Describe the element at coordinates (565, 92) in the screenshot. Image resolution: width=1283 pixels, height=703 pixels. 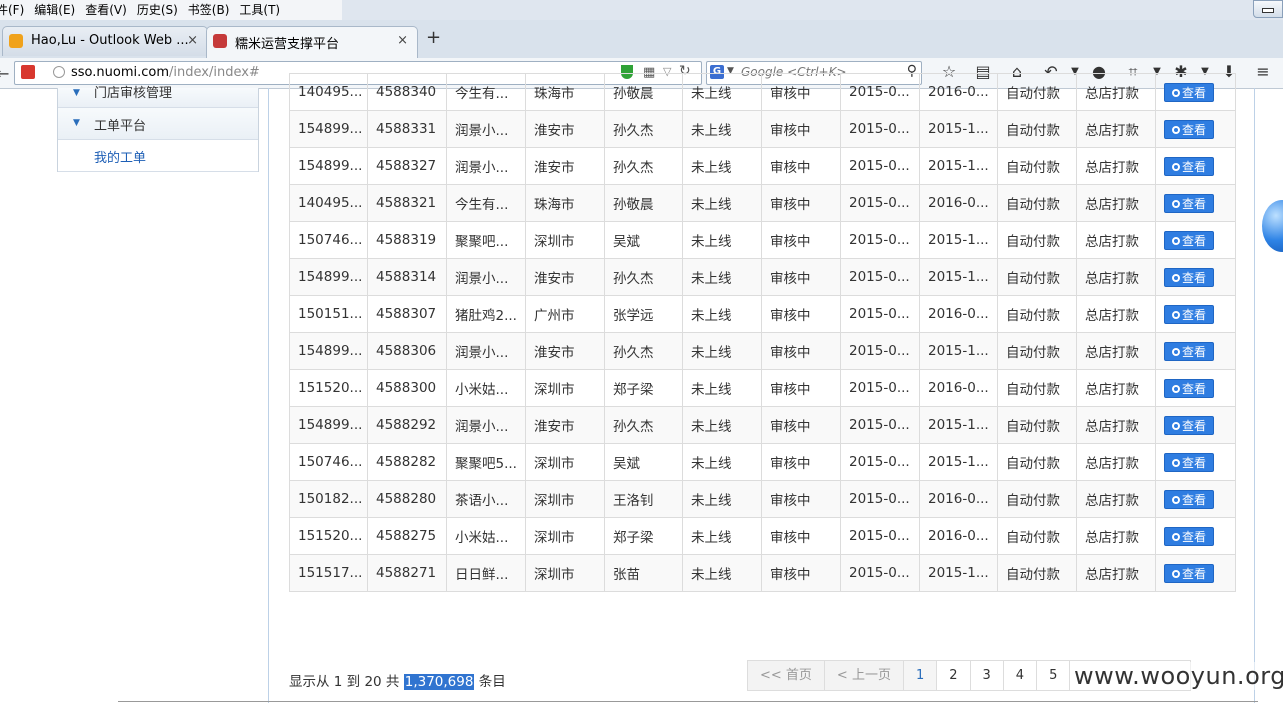
I see `table-cell: 珠海市` at that location.